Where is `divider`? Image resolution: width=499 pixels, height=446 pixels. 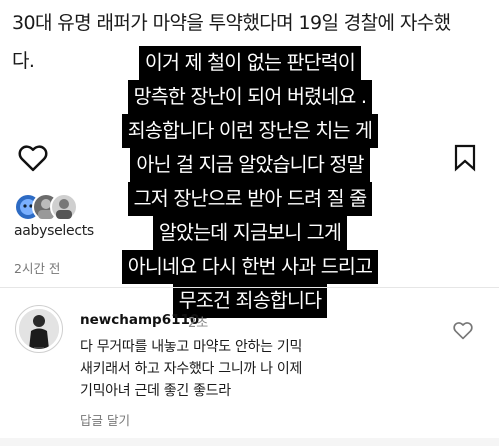 divider is located at coordinates (249, 287).